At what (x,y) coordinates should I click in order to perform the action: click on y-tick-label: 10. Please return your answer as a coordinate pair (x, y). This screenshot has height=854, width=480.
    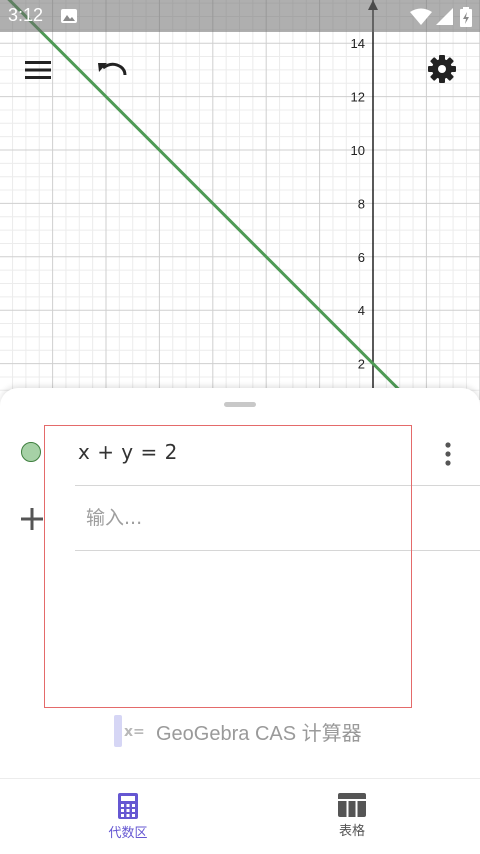
    Looking at the image, I should click on (358, 150).